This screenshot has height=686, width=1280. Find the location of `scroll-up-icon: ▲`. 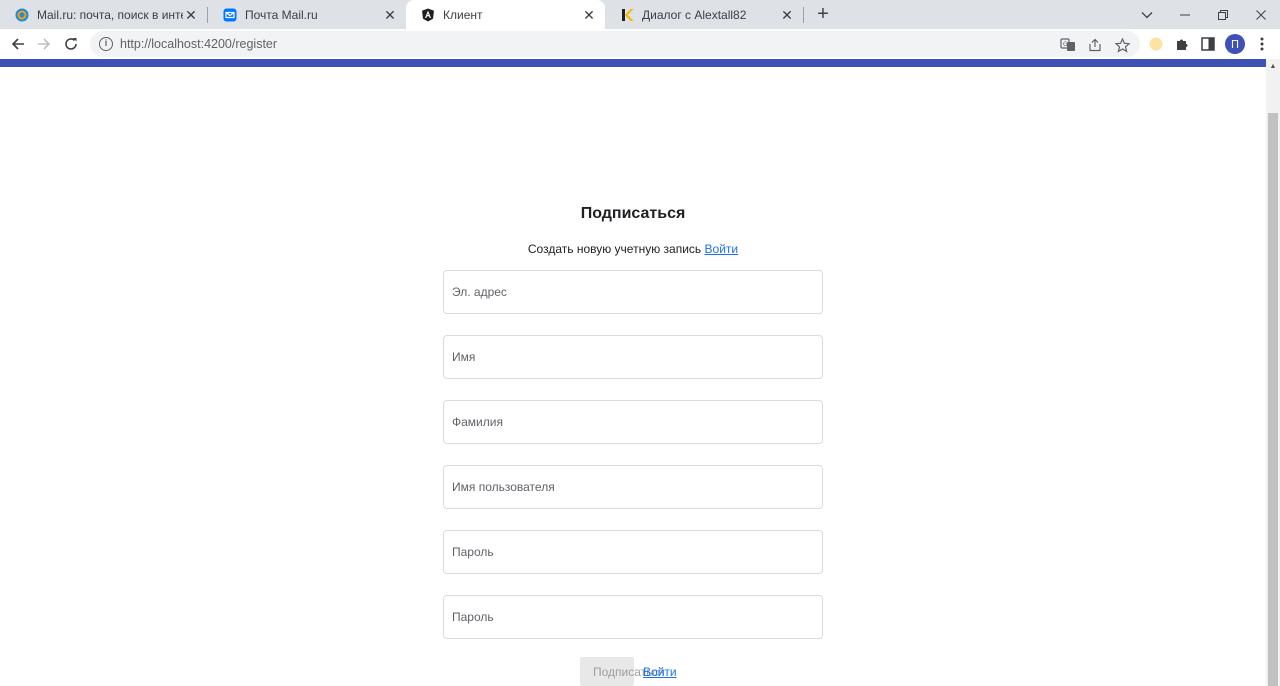

scroll-up-icon: ▲ is located at coordinates (1273, 66).